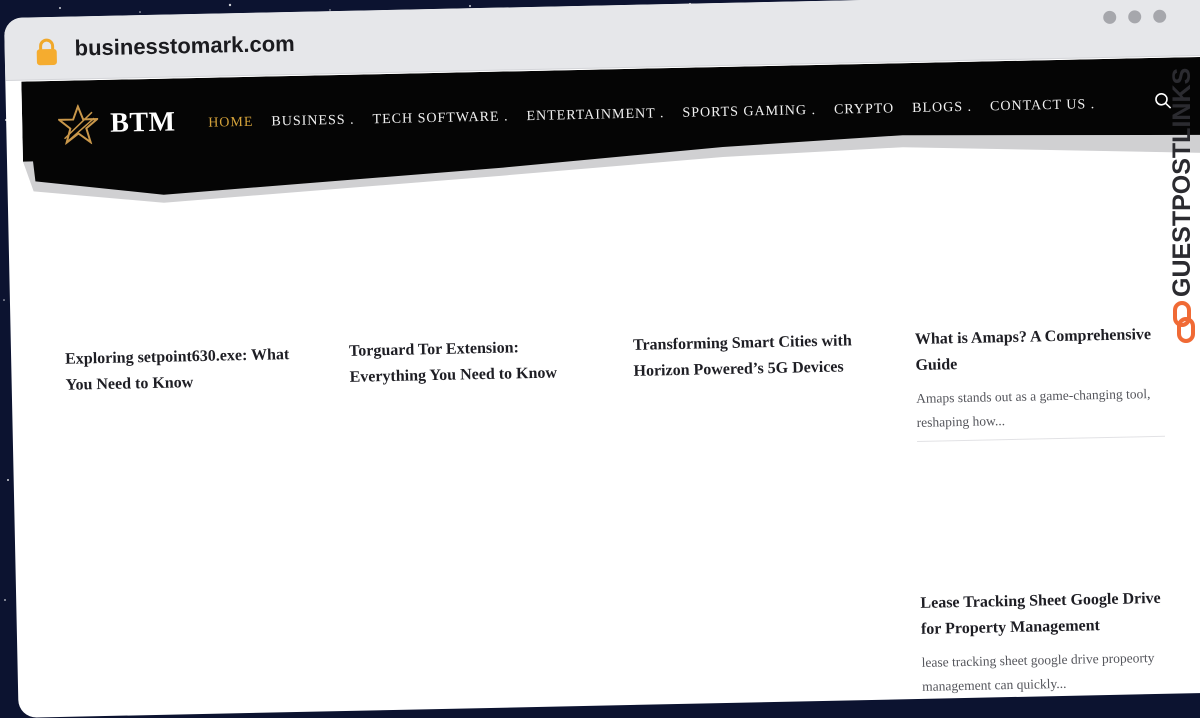  Describe the element at coordinates (942, 108) in the screenshot. I see `menu-item-blogs: BLOGS .` at that location.